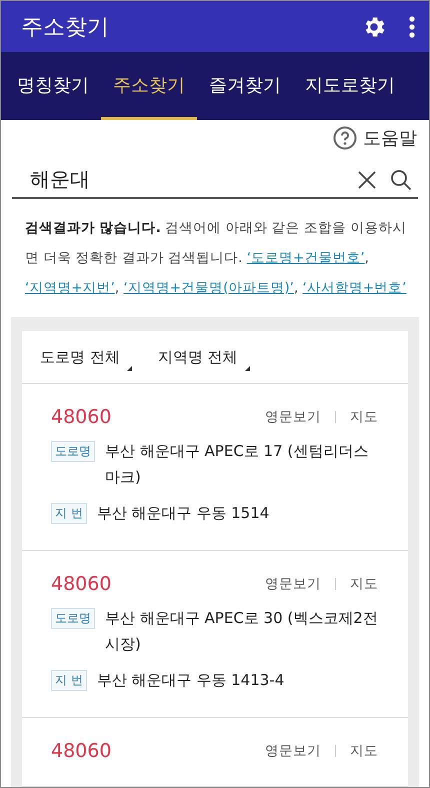 This screenshot has height=788, width=430. What do you see at coordinates (209, 288) in the screenshot?
I see `example-link: ‘지역명+건물명(아파트명)’` at bounding box center [209, 288].